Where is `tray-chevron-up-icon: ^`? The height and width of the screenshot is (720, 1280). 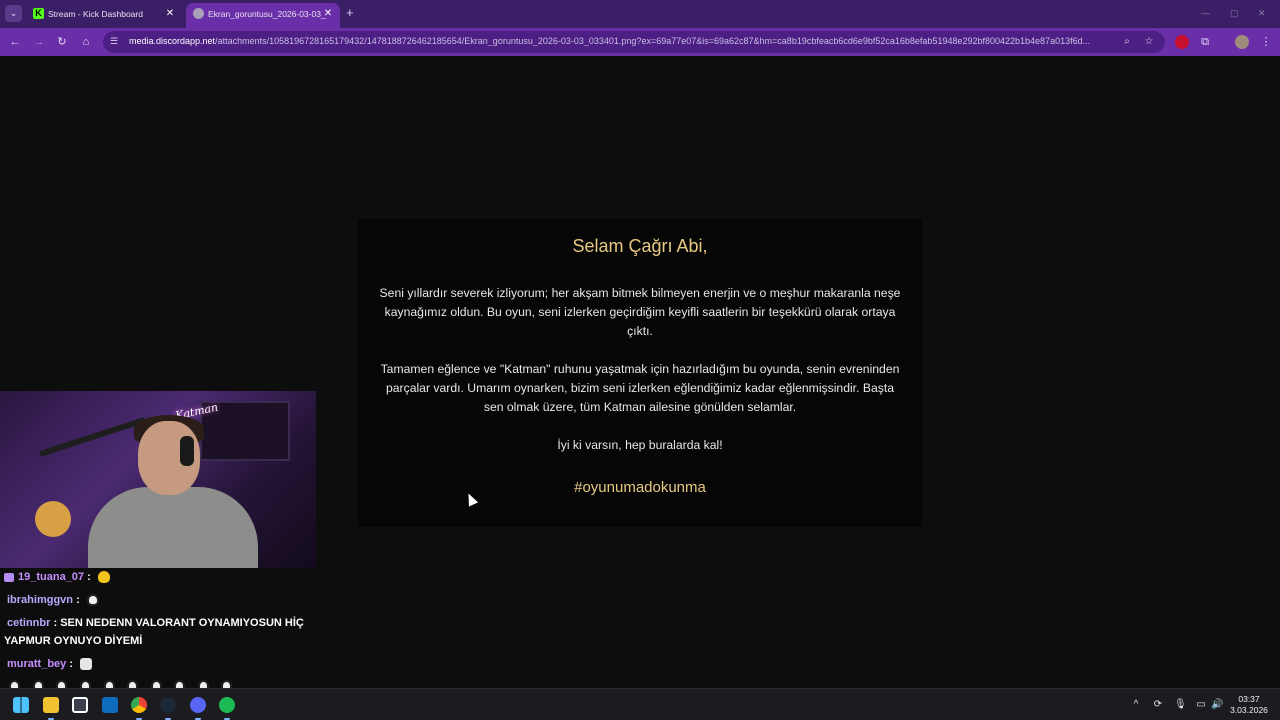
tray-chevron-up-icon: ^ is located at coordinates (1136, 705).